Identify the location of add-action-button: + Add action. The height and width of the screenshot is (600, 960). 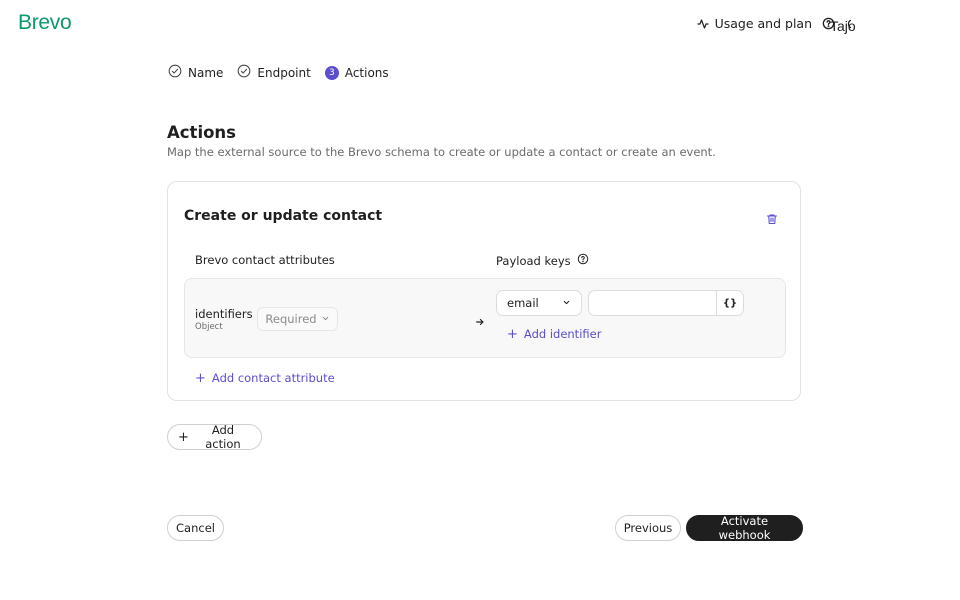
(214, 437).